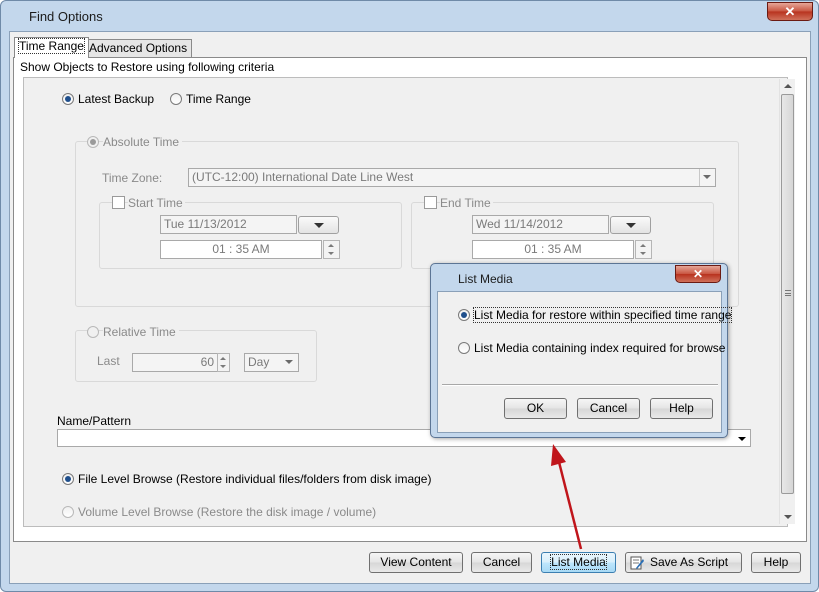 This screenshot has width=819, height=592. What do you see at coordinates (698, 274) in the screenshot?
I see `dialog-close-button: ✕` at bounding box center [698, 274].